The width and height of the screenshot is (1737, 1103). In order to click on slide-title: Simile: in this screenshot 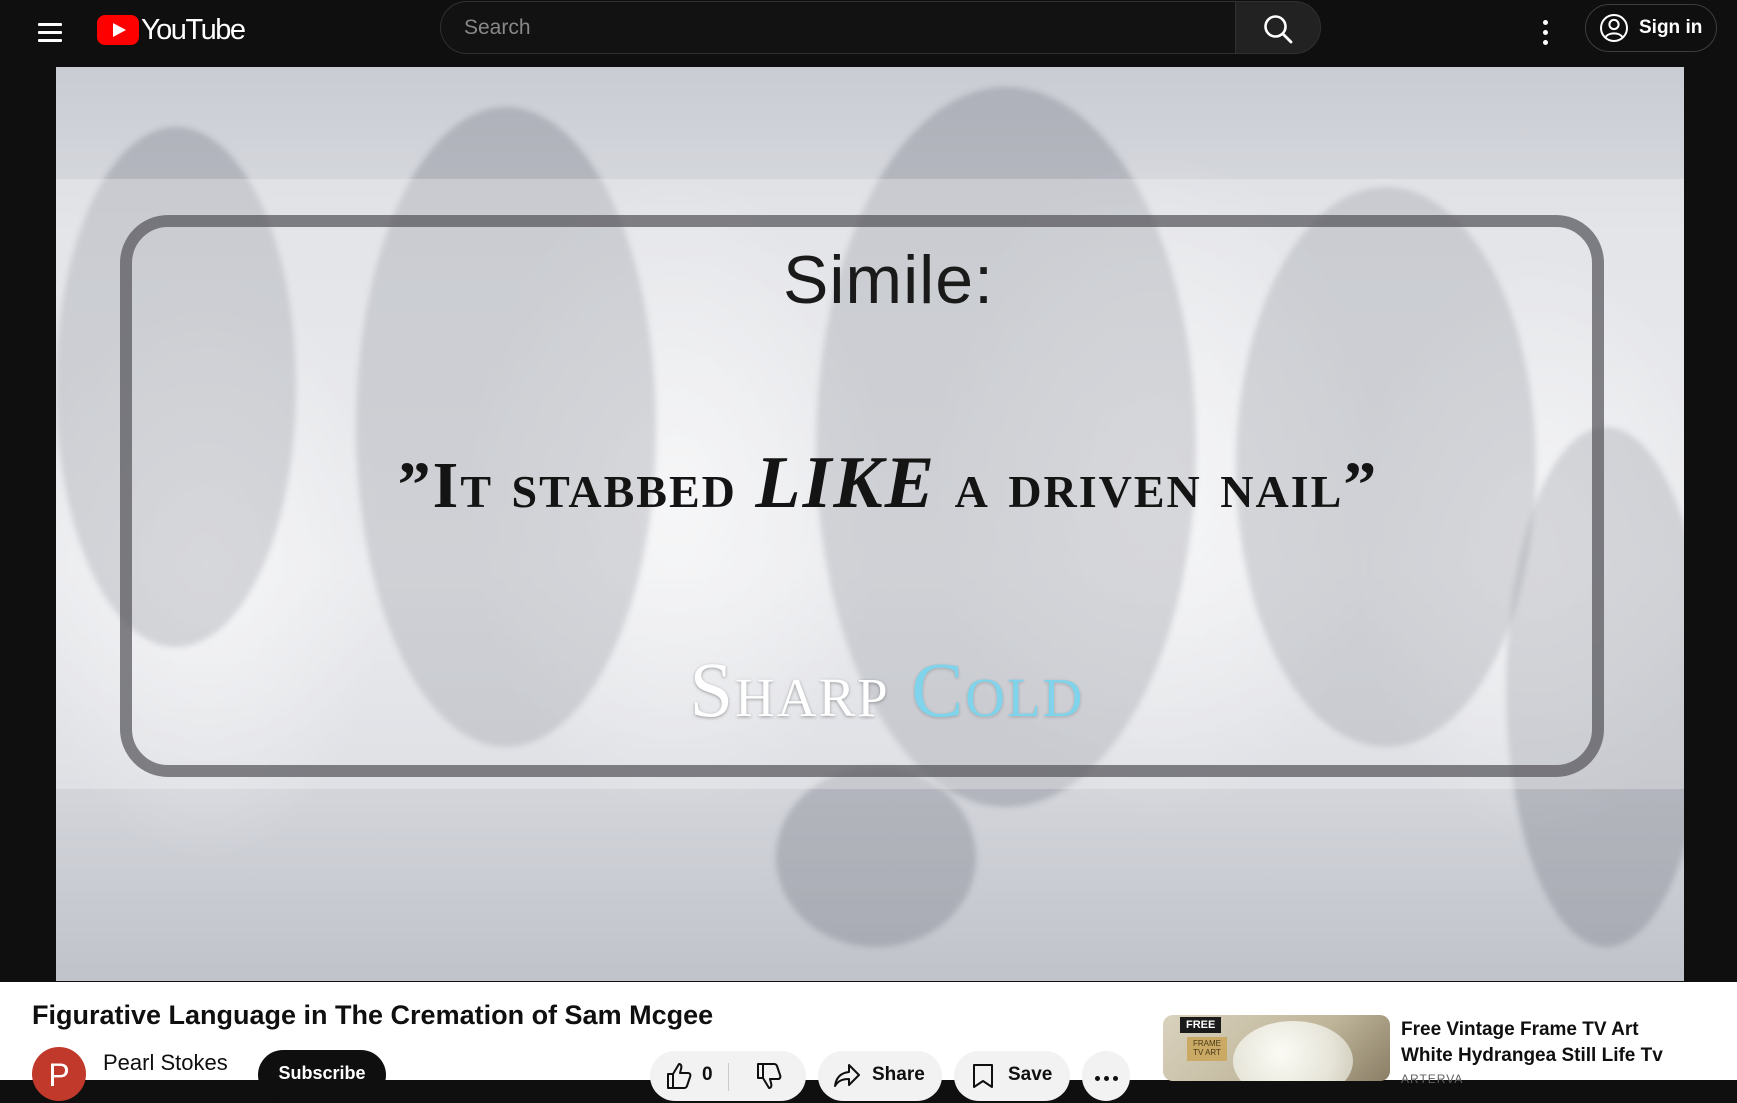, I will do `click(888, 280)`.